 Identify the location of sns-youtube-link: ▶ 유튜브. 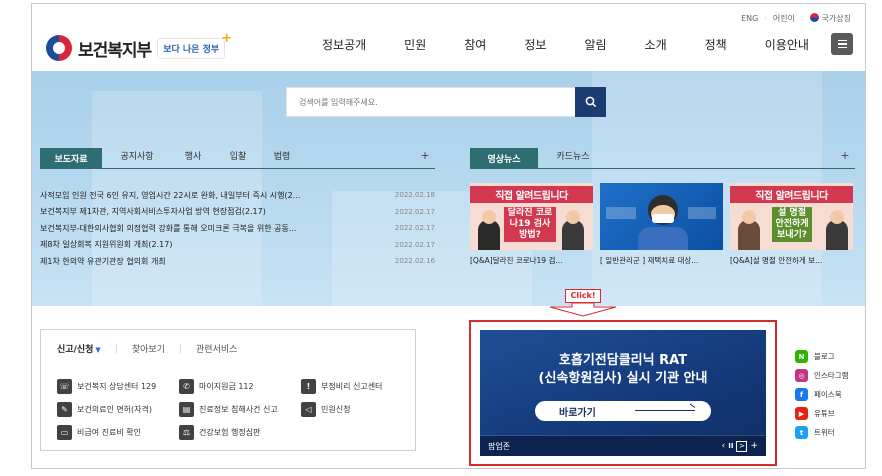
(822, 413).